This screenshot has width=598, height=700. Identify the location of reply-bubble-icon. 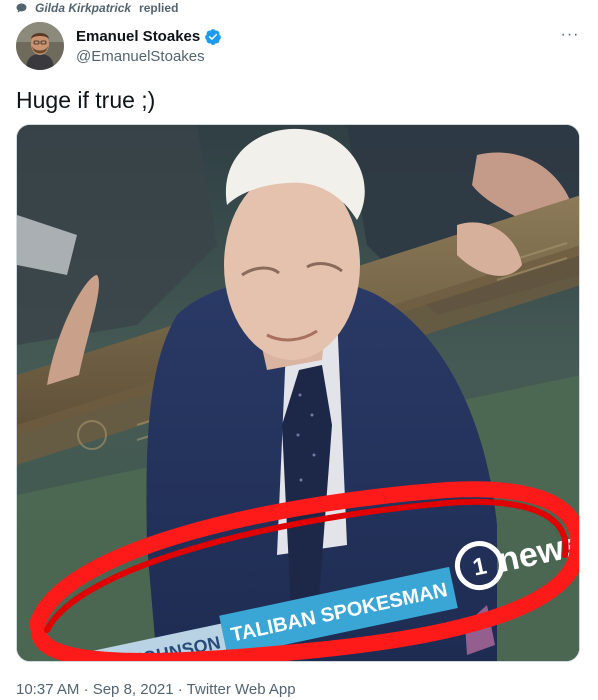
(21, 8).